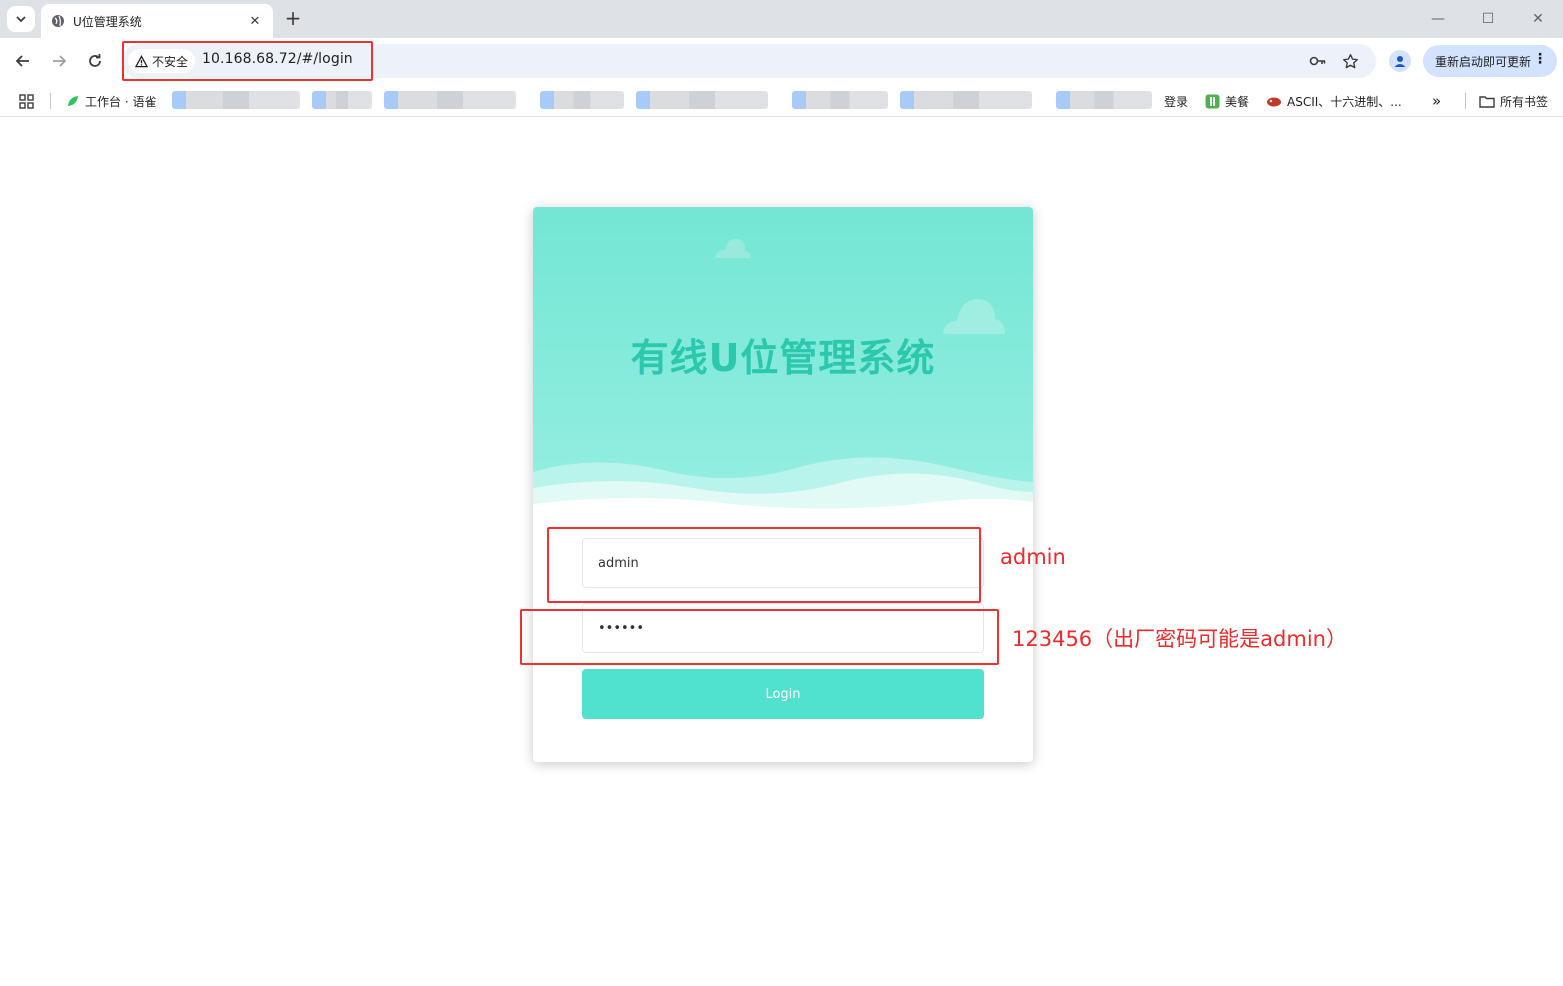 Image resolution: width=1563 pixels, height=986 pixels. I want to click on all-bookmarks-folder: 所有书签, so click(1513, 101).